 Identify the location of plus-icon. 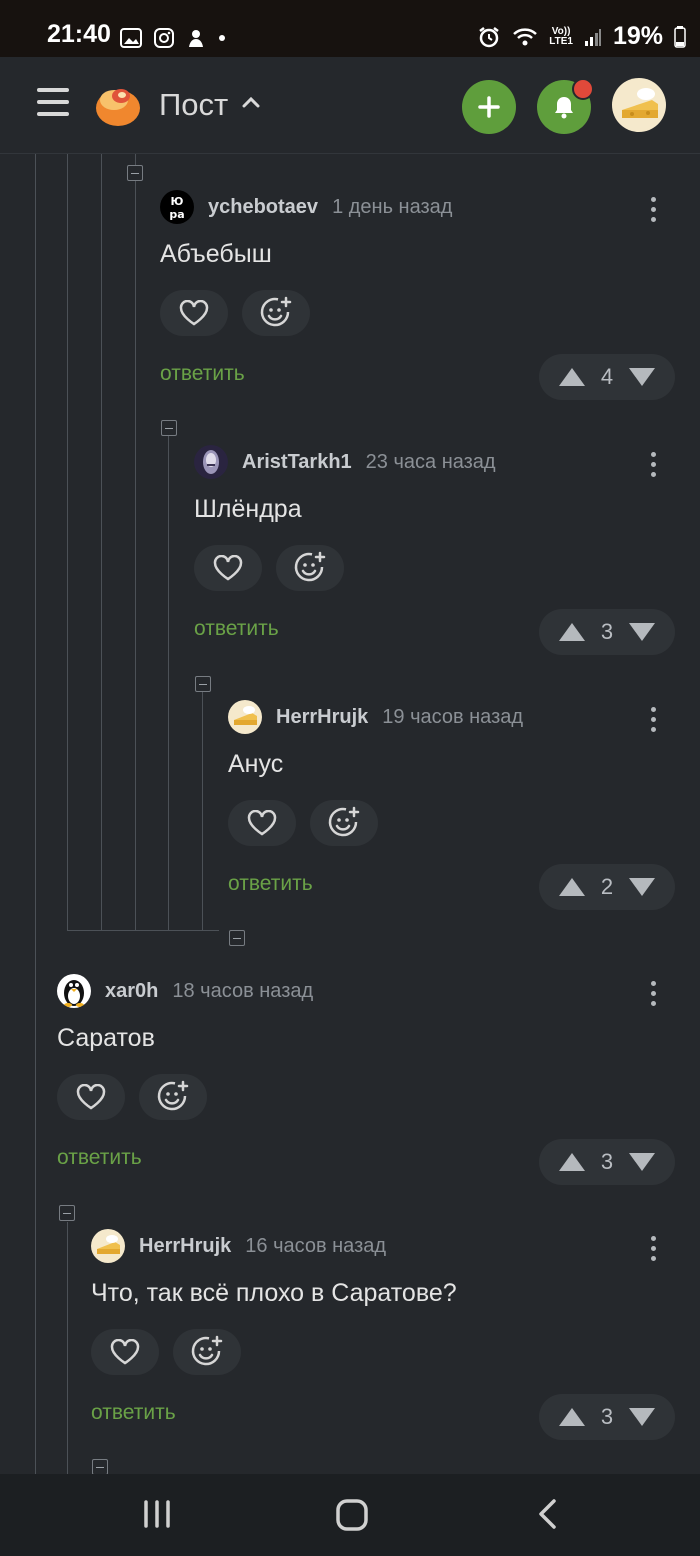
(489, 107).